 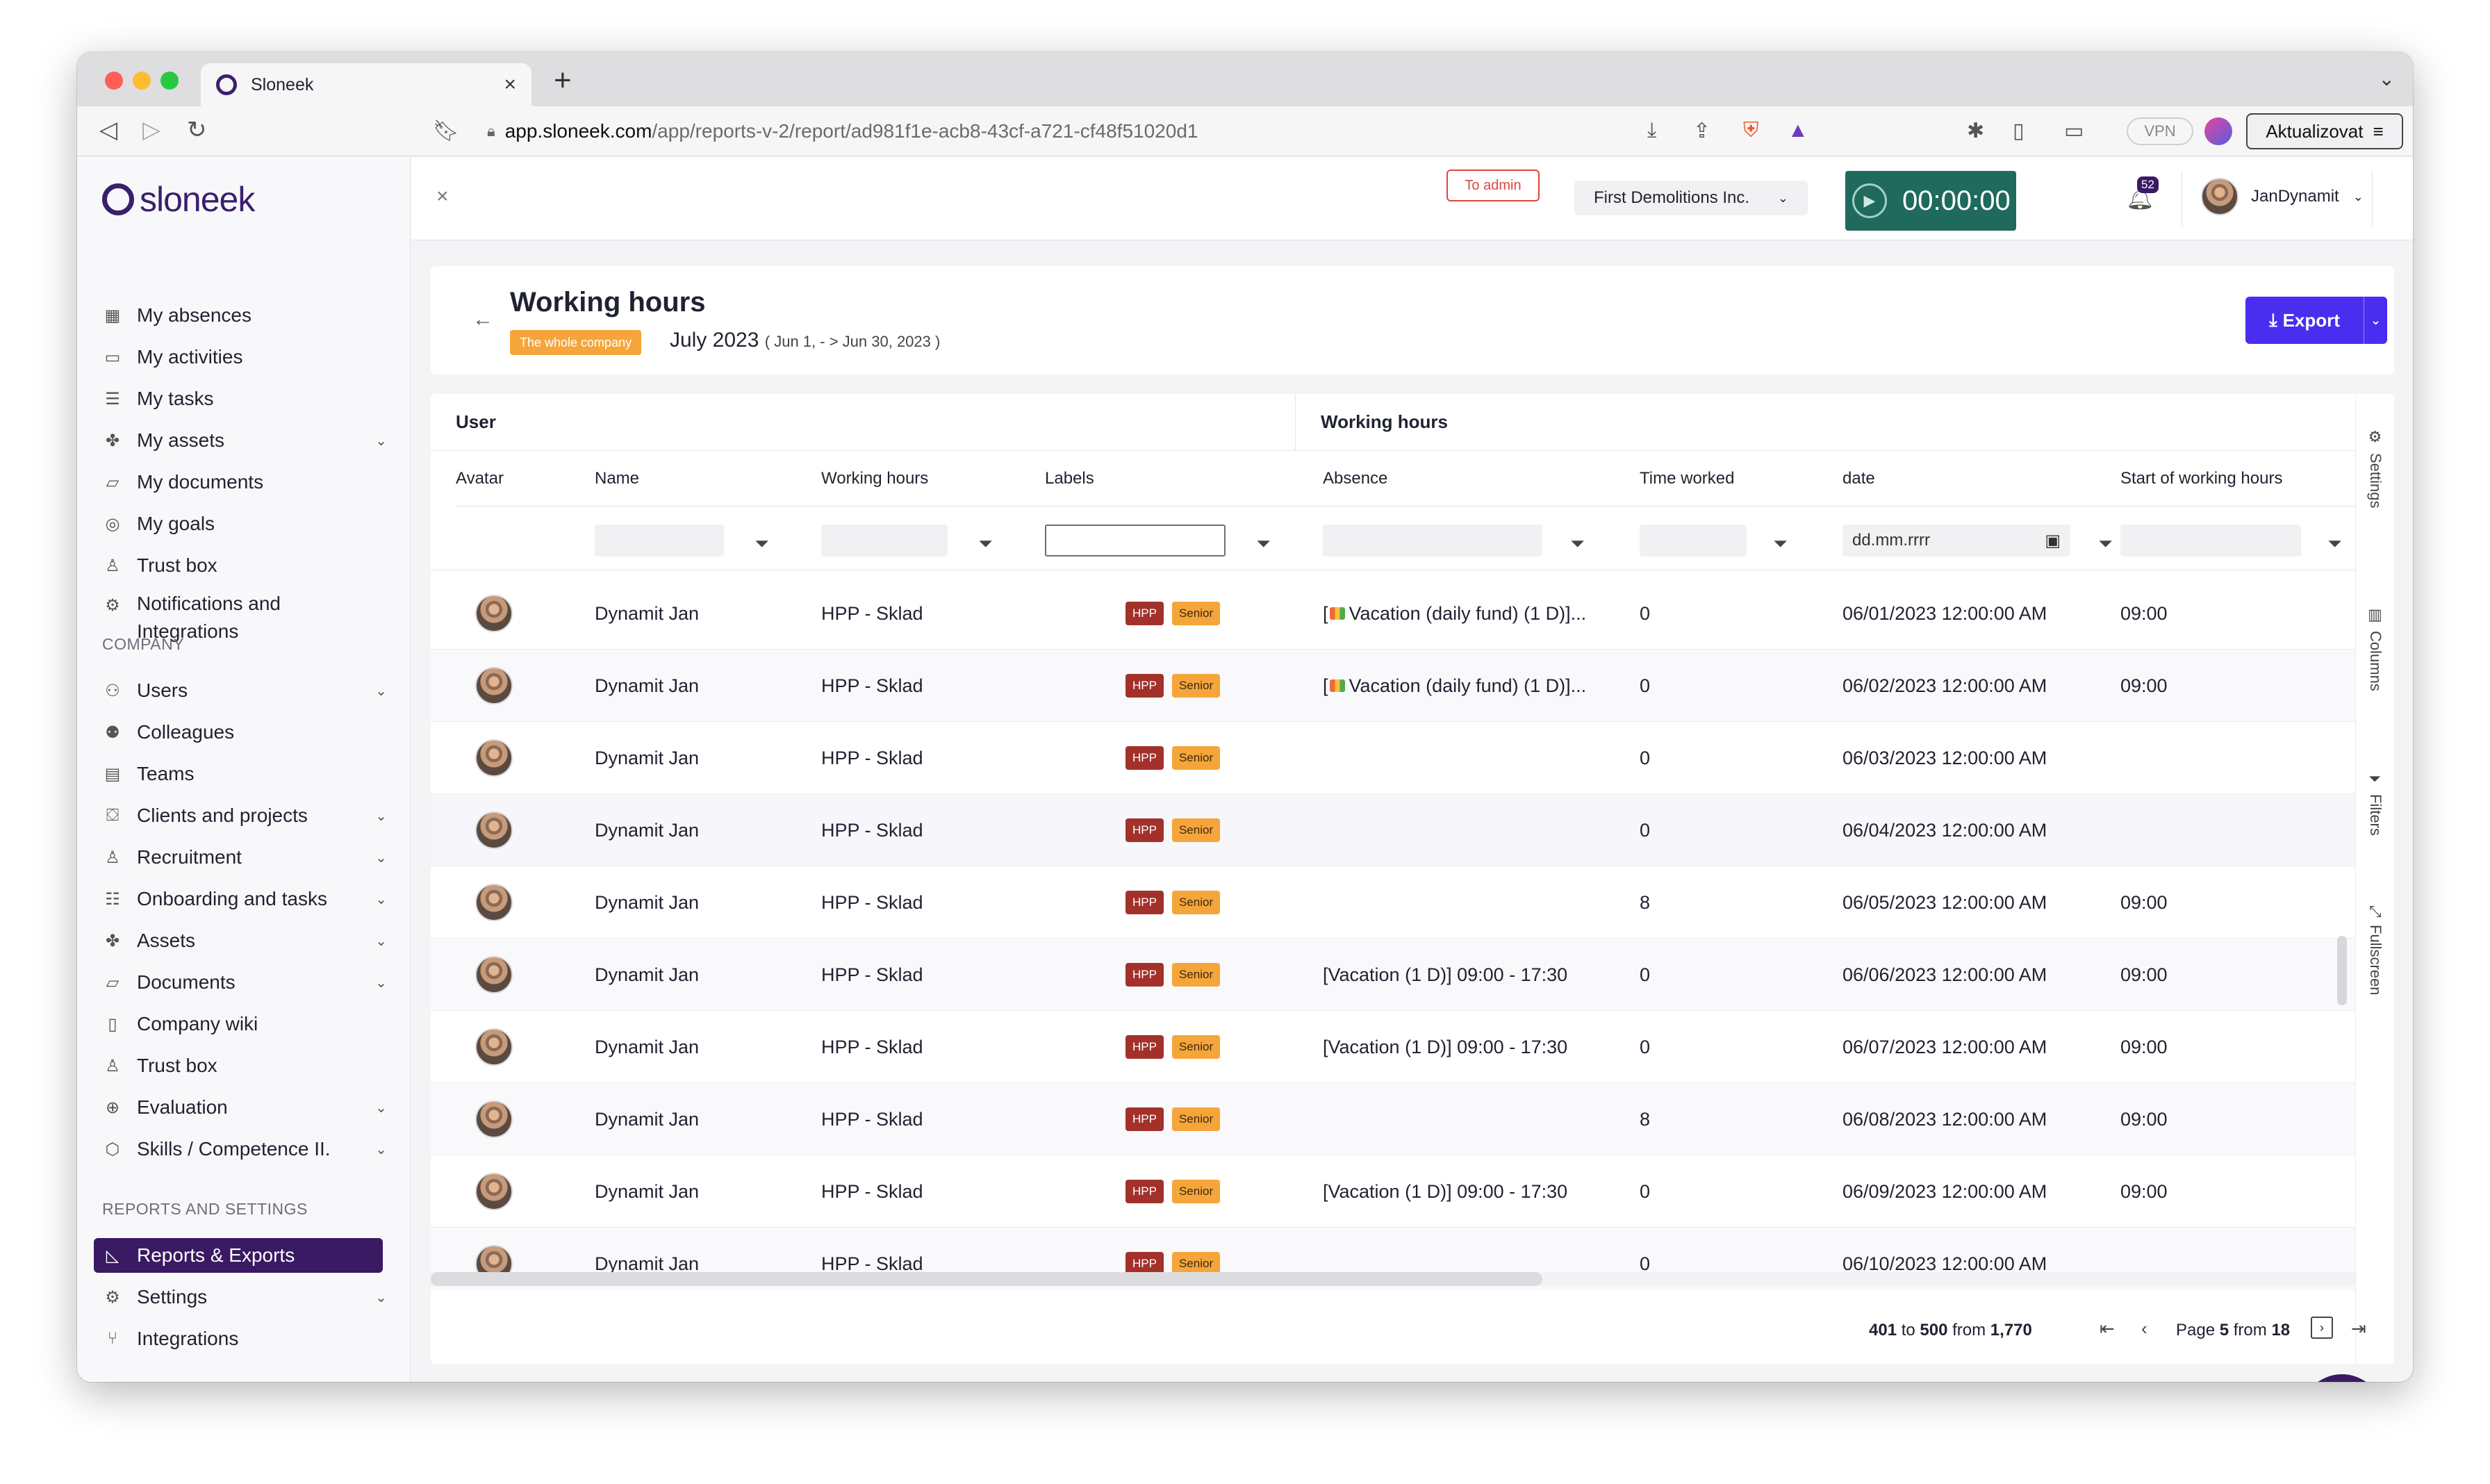 I want to click on export-options-chevron-icon: ⌄, so click(x=2376, y=321).